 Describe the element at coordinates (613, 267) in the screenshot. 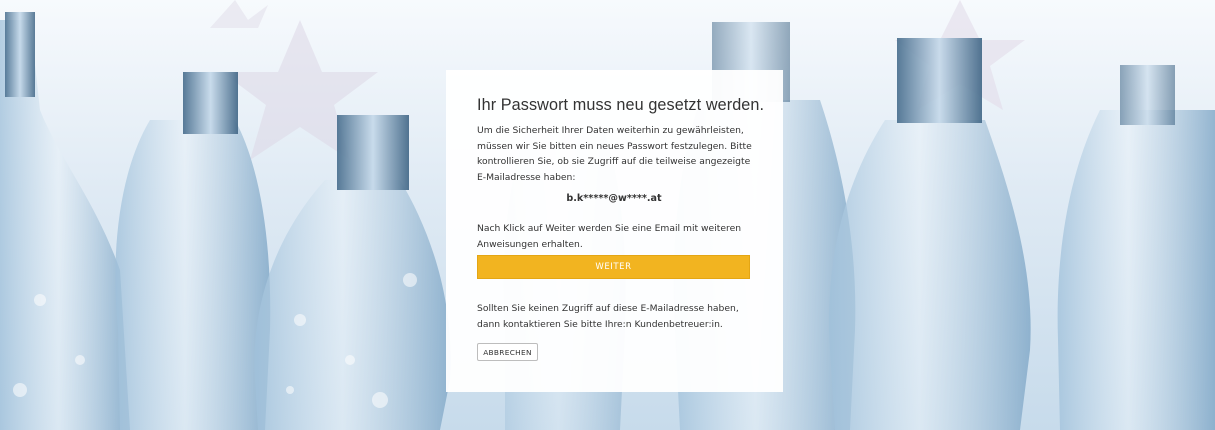

I see `weiter-button: WEITER` at that location.